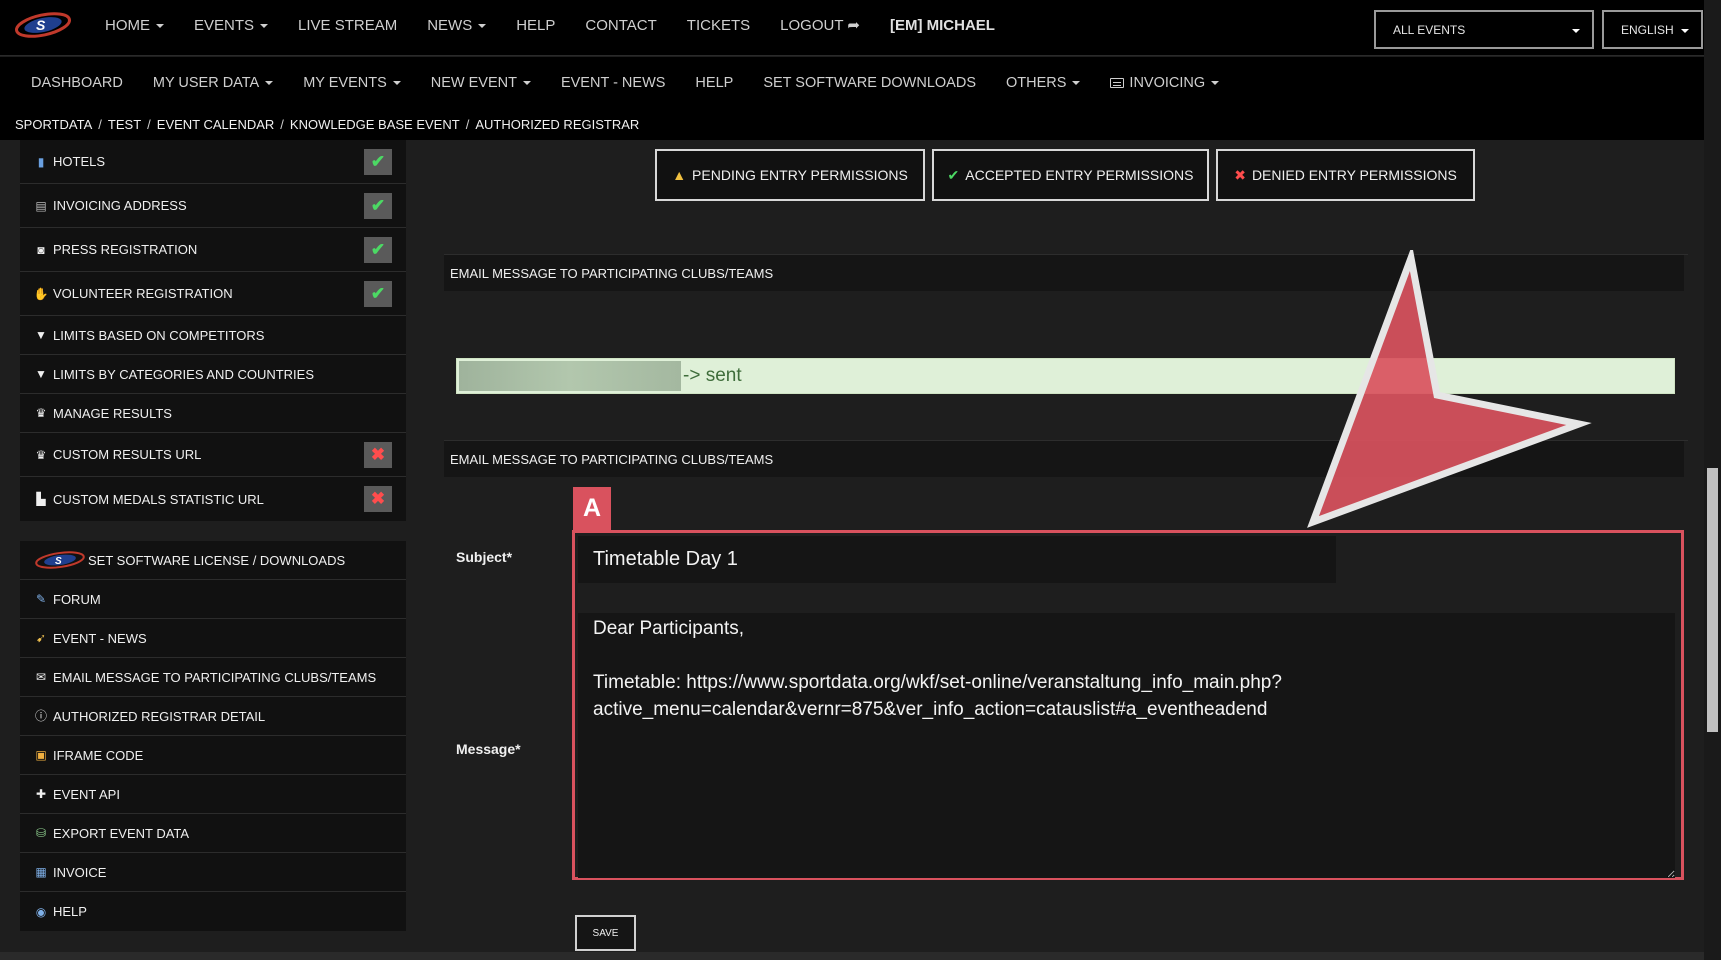  What do you see at coordinates (213, 83) in the screenshot?
I see `subnav-my-user-data: MY USER DATA` at bounding box center [213, 83].